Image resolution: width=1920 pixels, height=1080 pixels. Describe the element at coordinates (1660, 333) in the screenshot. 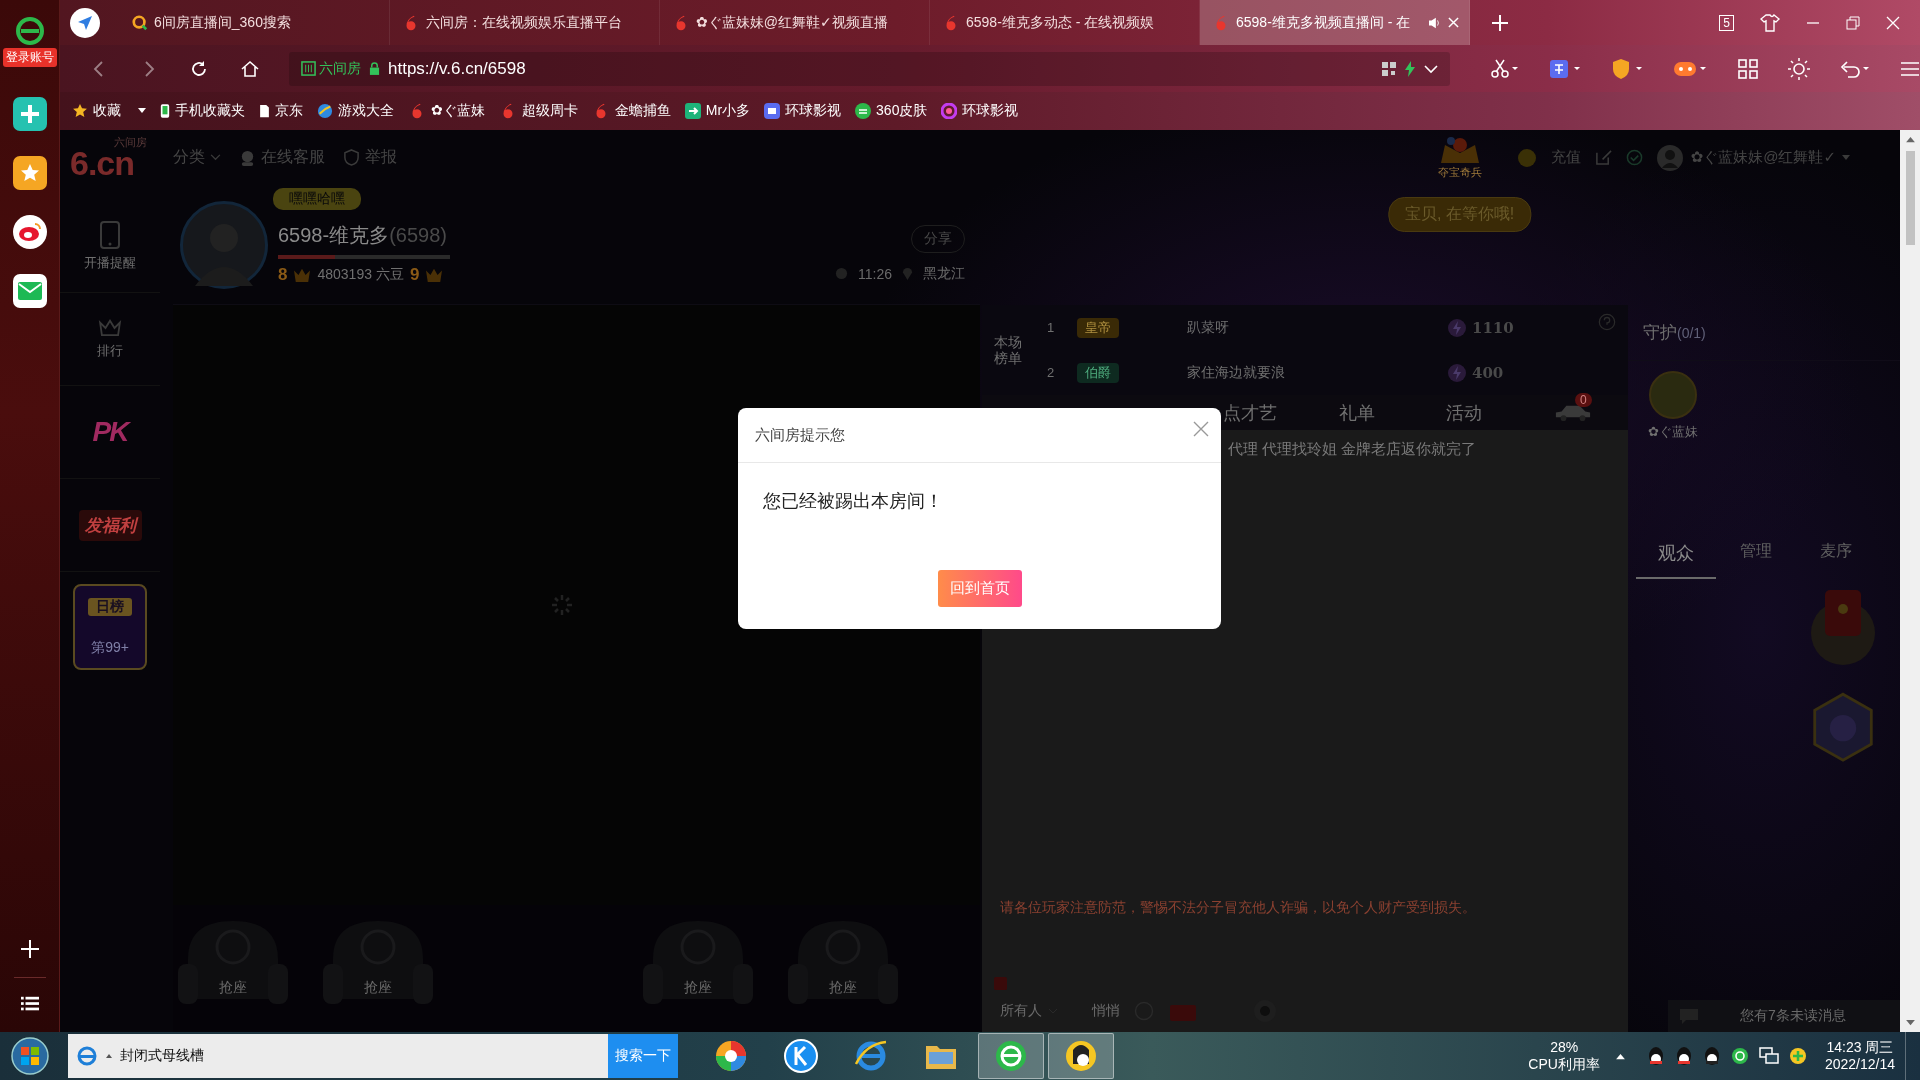

I see `guard-title: 守护` at that location.